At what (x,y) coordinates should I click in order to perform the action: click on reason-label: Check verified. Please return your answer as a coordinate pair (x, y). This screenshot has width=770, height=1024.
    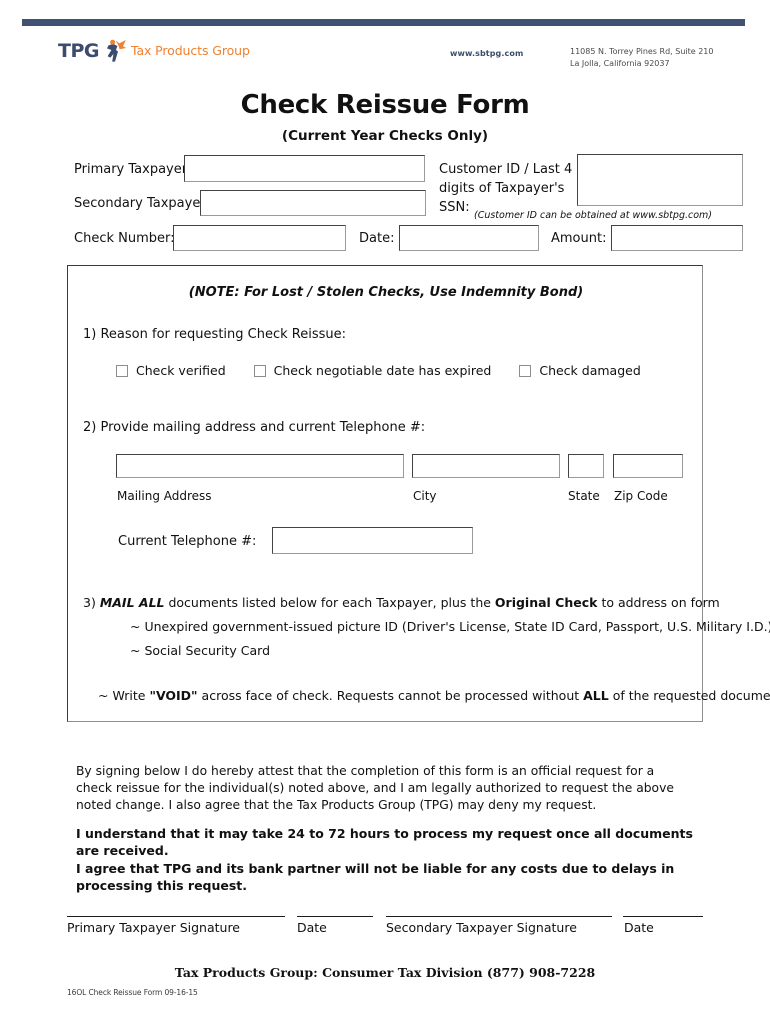
    Looking at the image, I should click on (181, 370).